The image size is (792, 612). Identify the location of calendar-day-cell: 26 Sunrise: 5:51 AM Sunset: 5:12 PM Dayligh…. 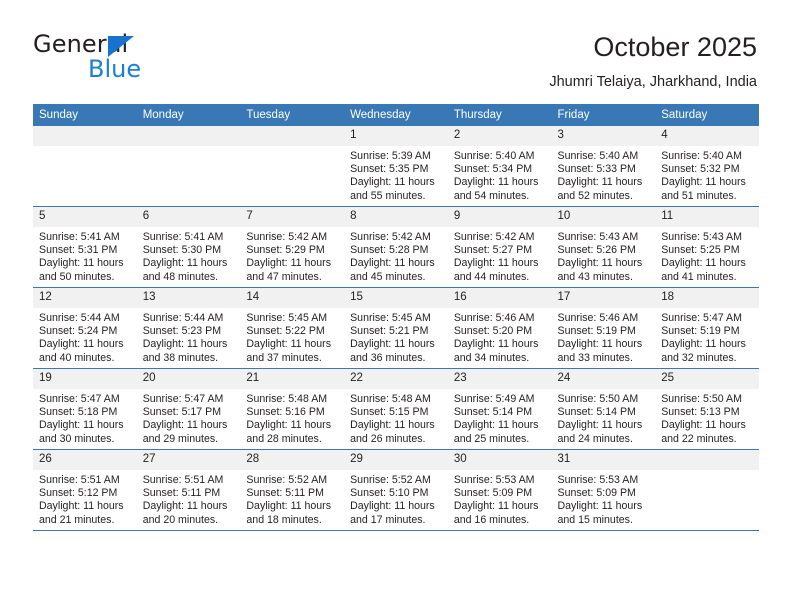
(85, 490).